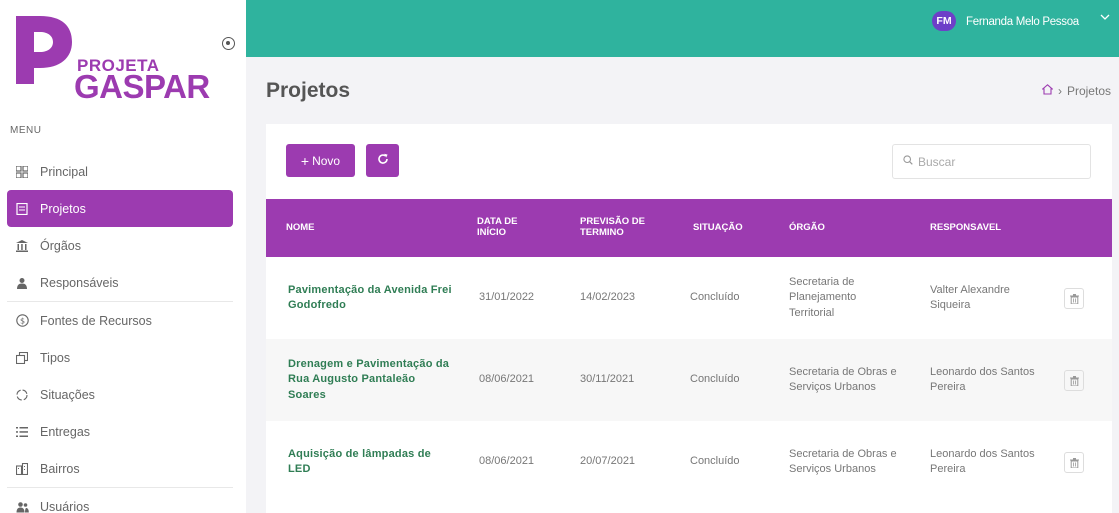 The width and height of the screenshot is (1119, 513). Describe the element at coordinates (142, 86) in the screenshot. I see `logo-text-bottom: GASPAR` at that location.